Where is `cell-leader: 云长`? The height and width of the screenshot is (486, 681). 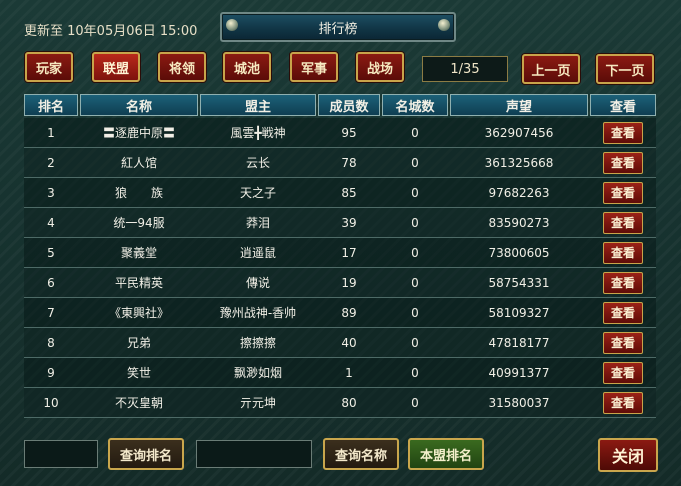
cell-leader: 云长 is located at coordinates (257, 163).